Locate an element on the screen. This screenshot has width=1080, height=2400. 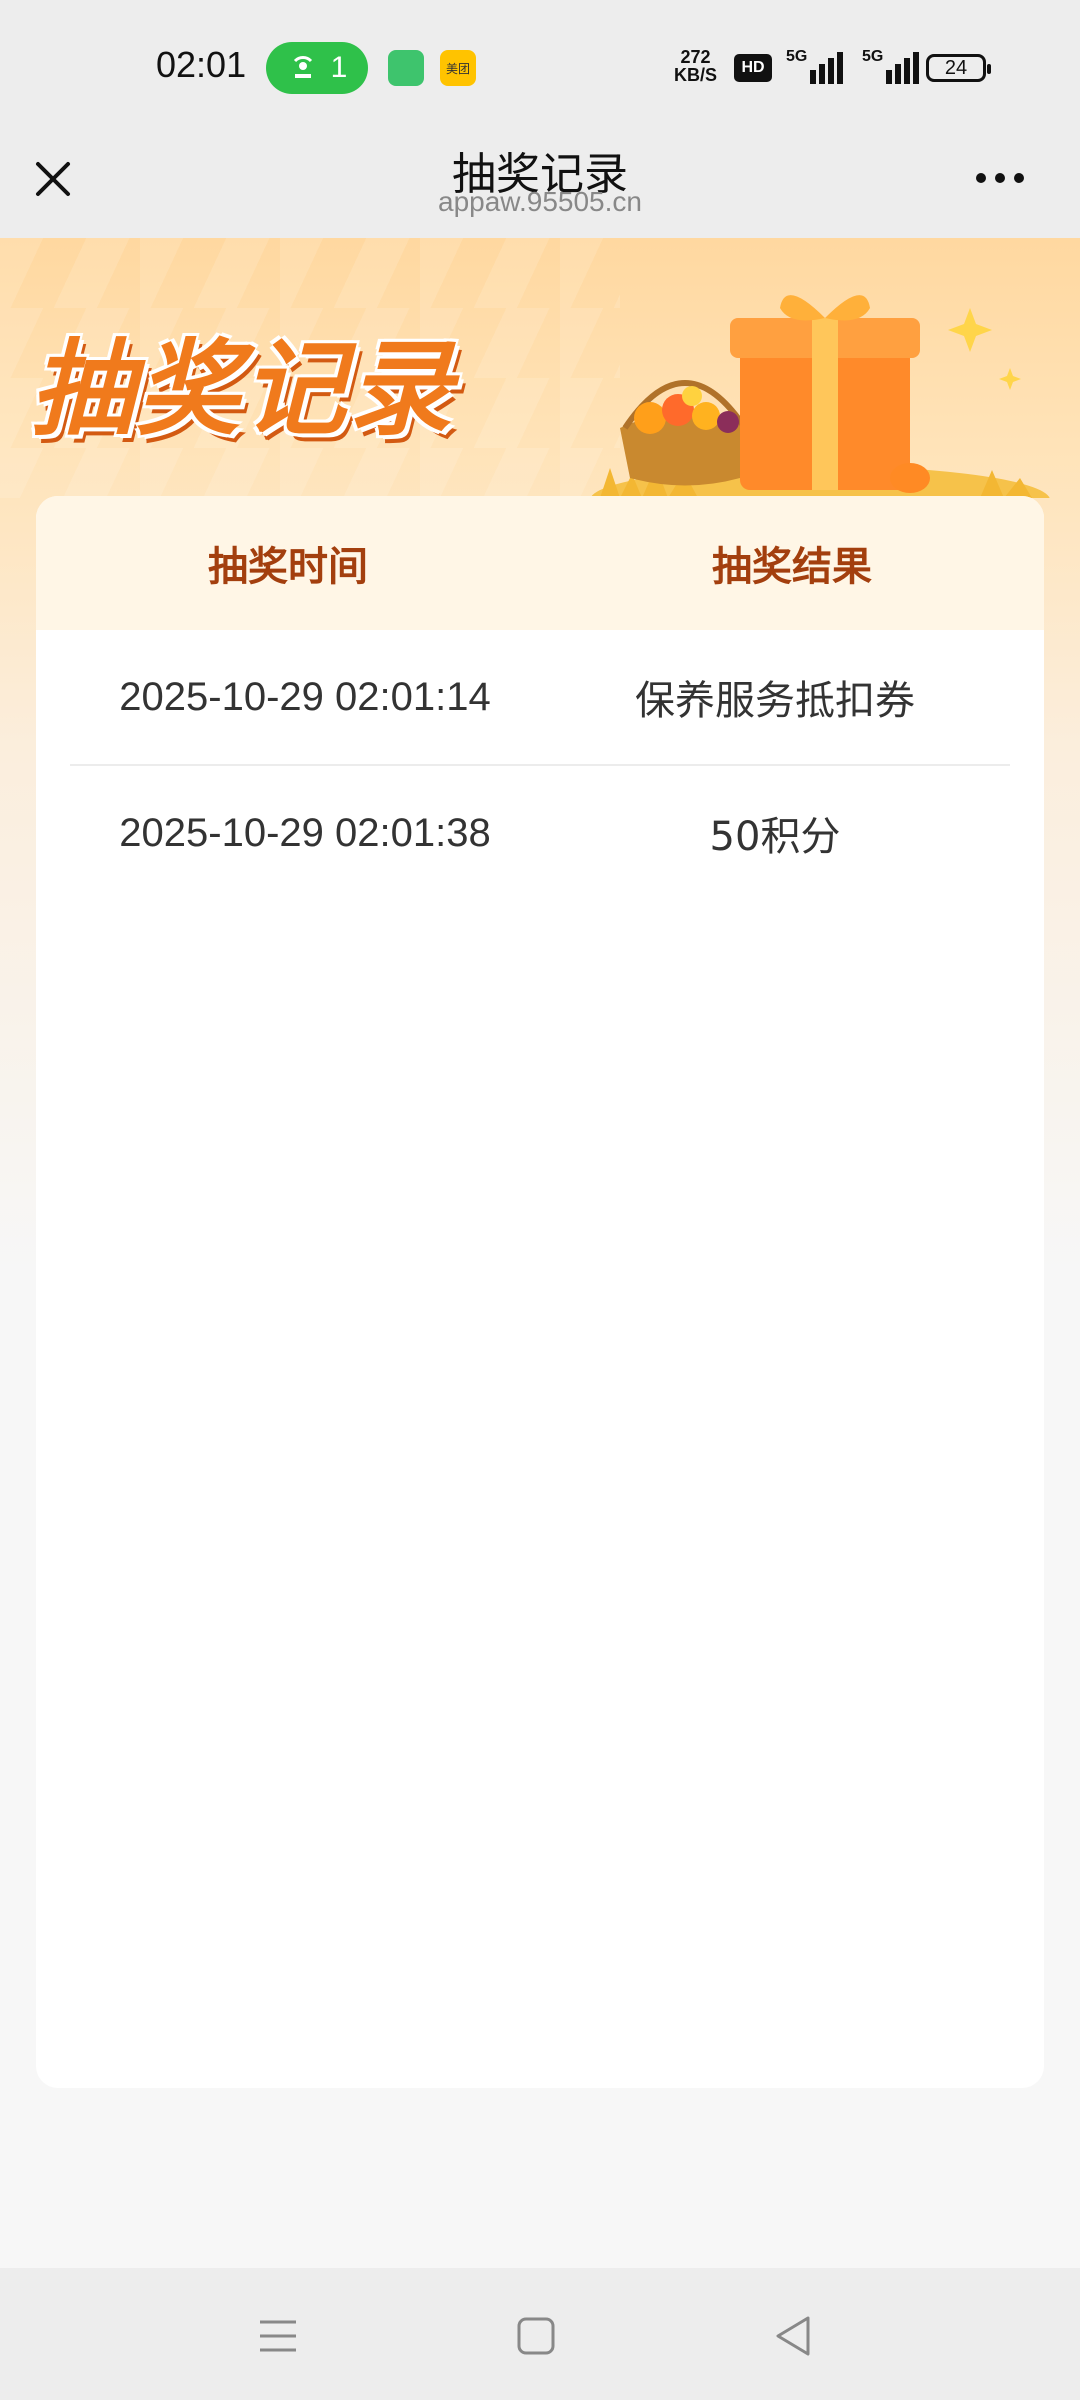
back-button is located at coordinates (794, 2336).